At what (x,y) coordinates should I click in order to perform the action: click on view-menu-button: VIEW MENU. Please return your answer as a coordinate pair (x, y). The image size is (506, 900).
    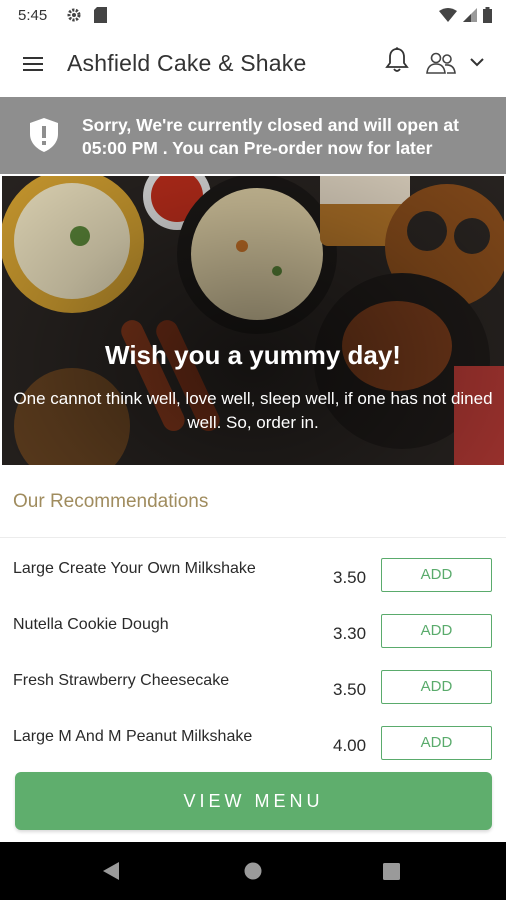
    Looking at the image, I should click on (253, 801).